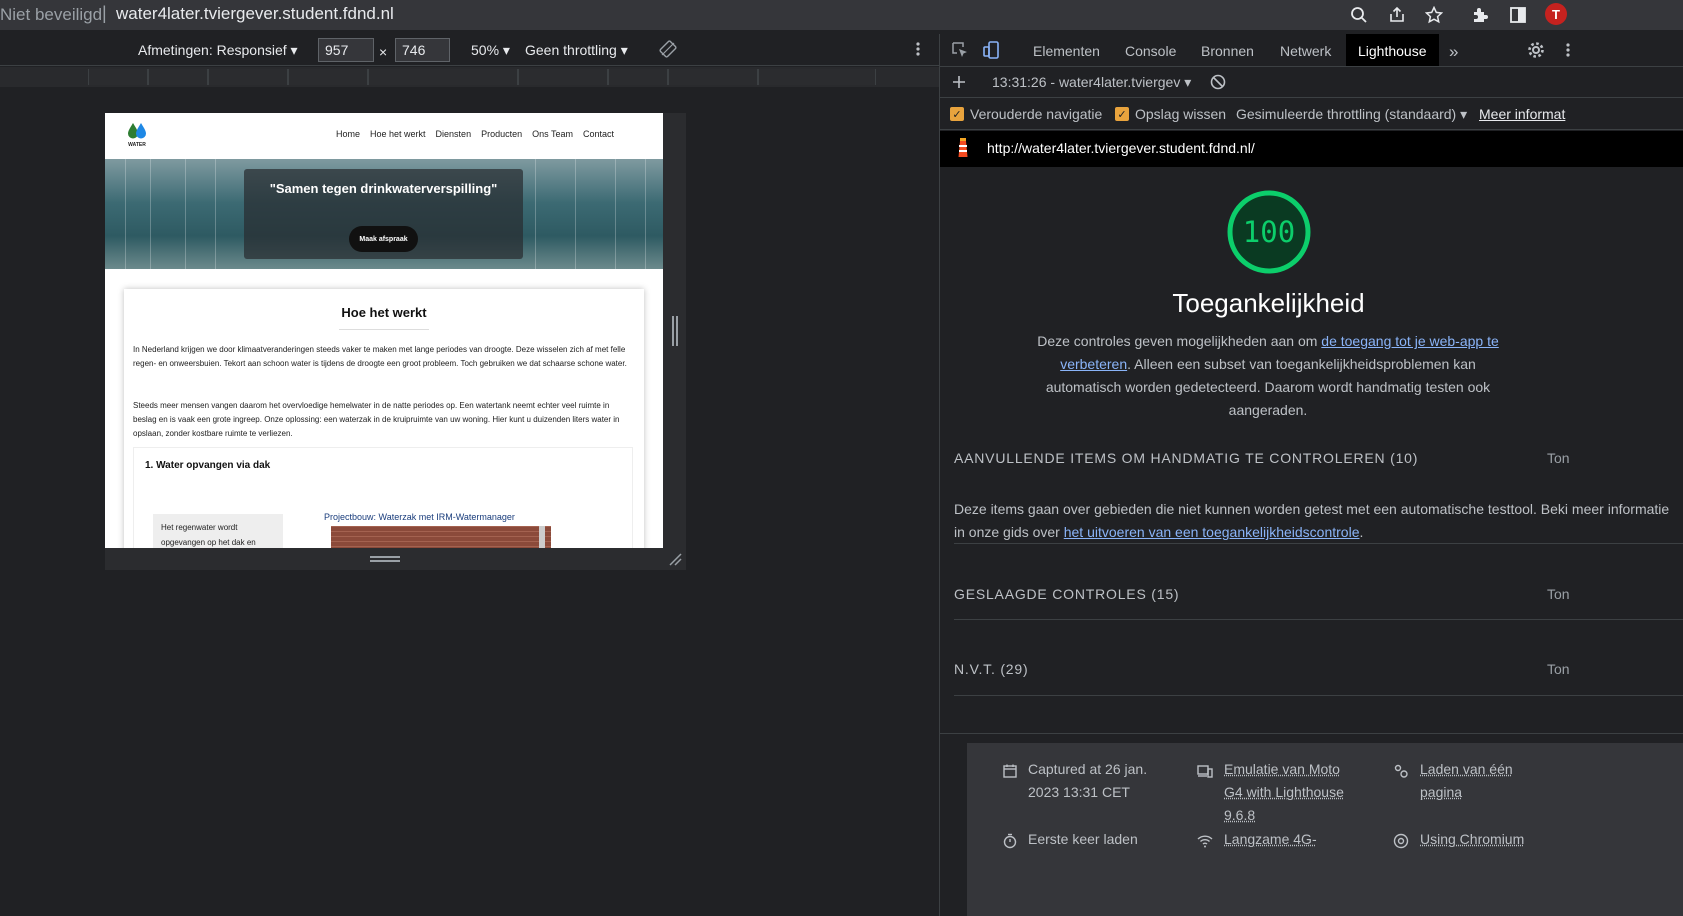 This screenshot has width=1683, height=916. Describe the element at coordinates (991, 669) in the screenshot. I see `group-not-applicable: N.V.T. (29)` at that location.